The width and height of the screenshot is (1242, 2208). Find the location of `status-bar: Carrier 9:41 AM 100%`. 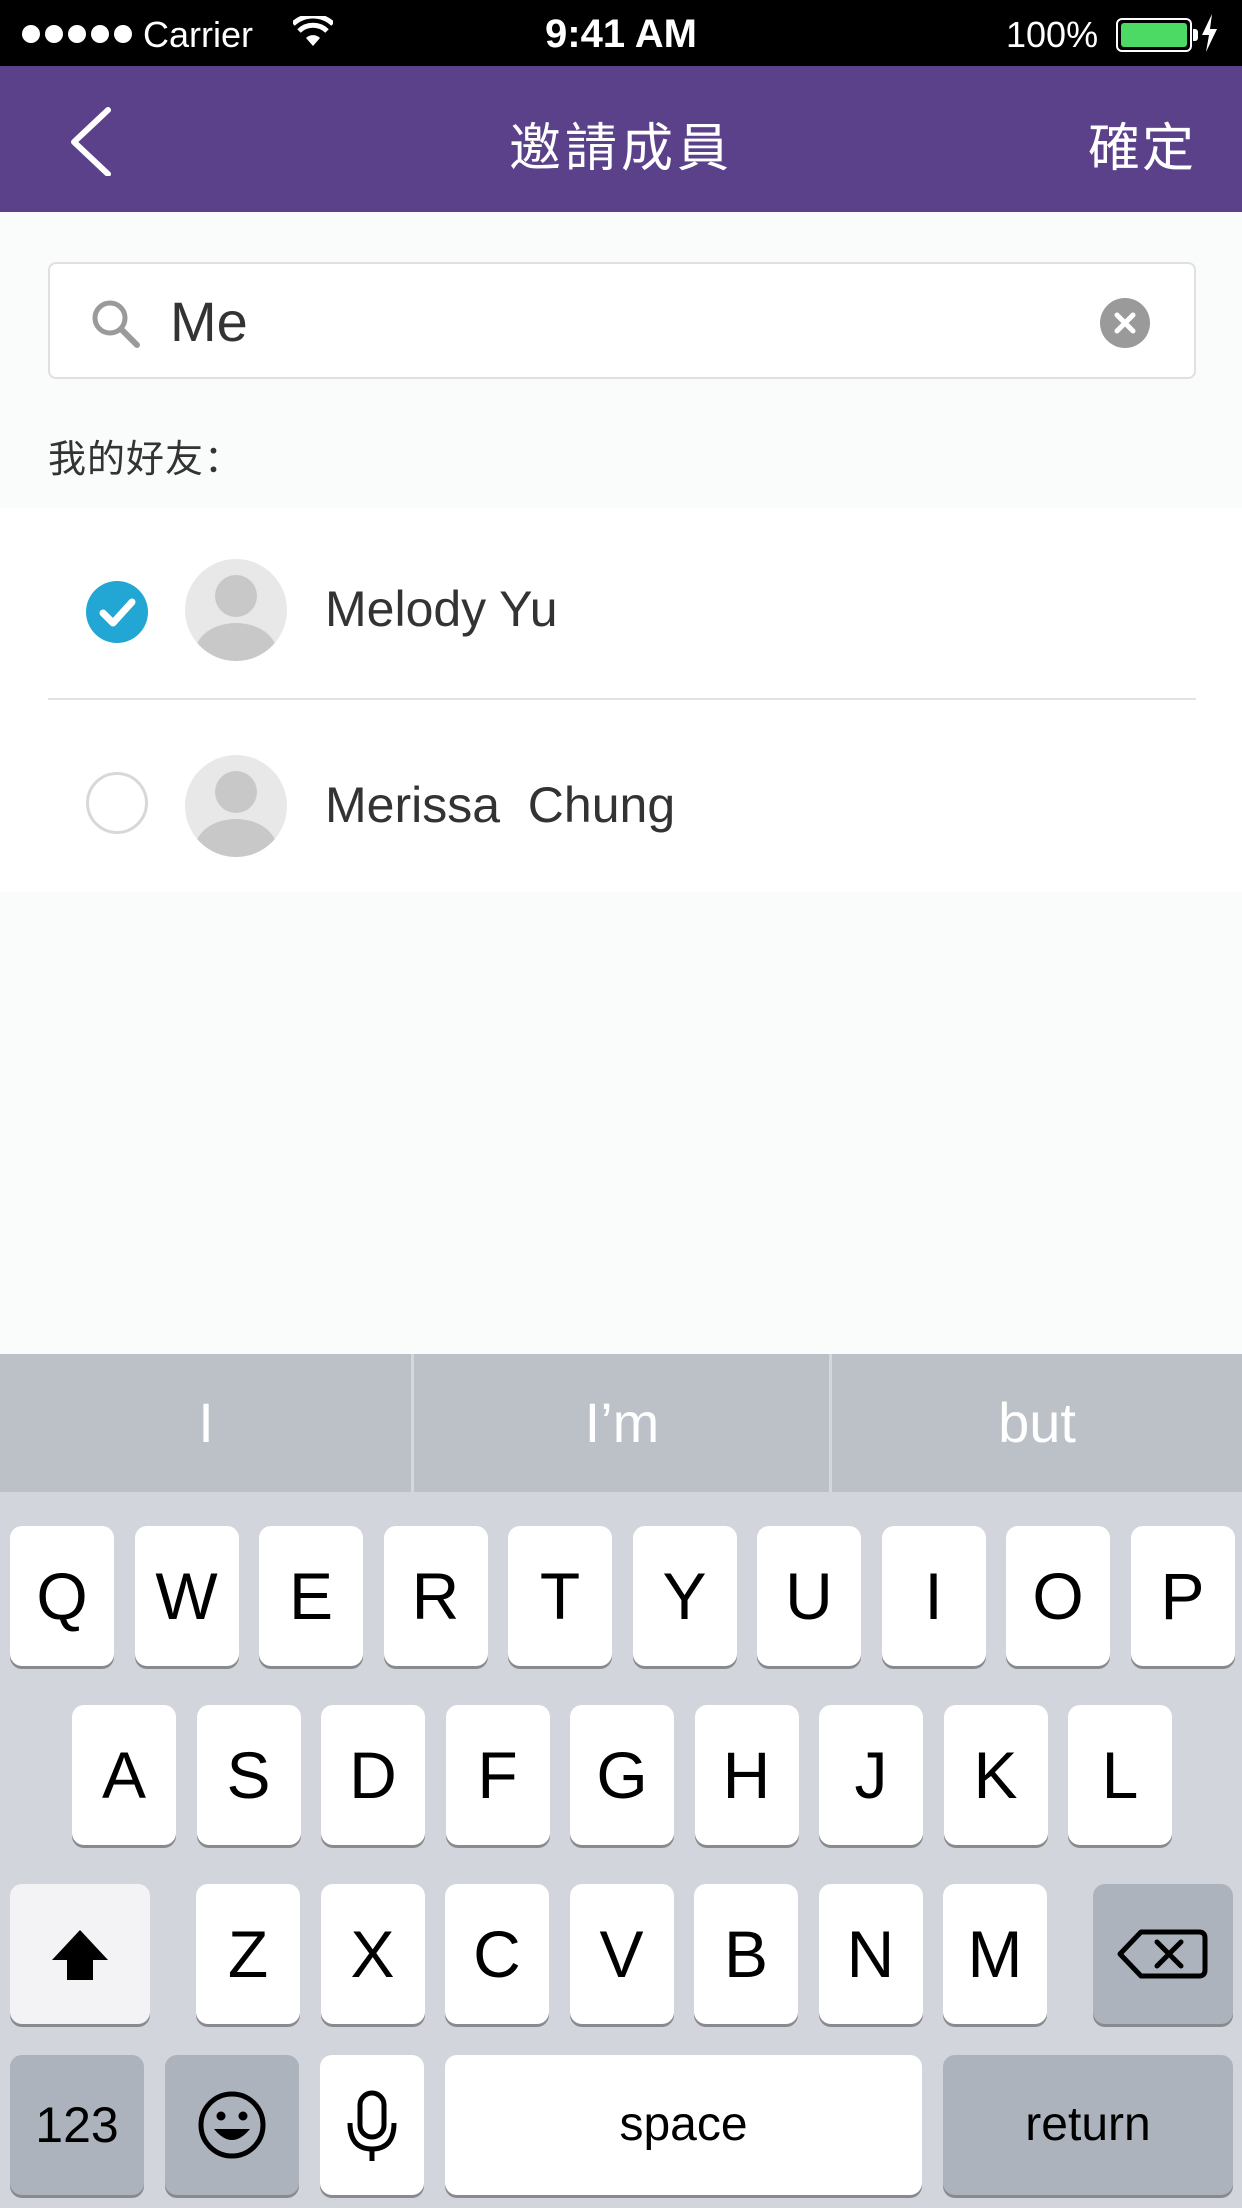

status-bar: Carrier 9:41 AM 100% is located at coordinates (621, 33).